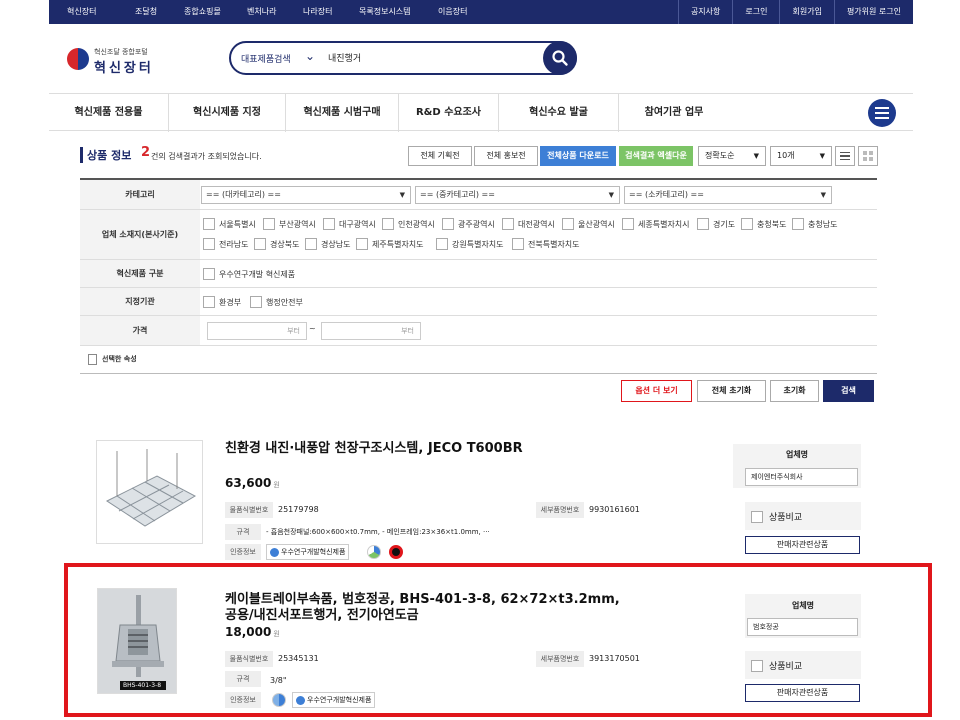  Describe the element at coordinates (227, 113) in the screenshot. I see `menu-prototype-designation: 혁신시제품 지정` at that location.